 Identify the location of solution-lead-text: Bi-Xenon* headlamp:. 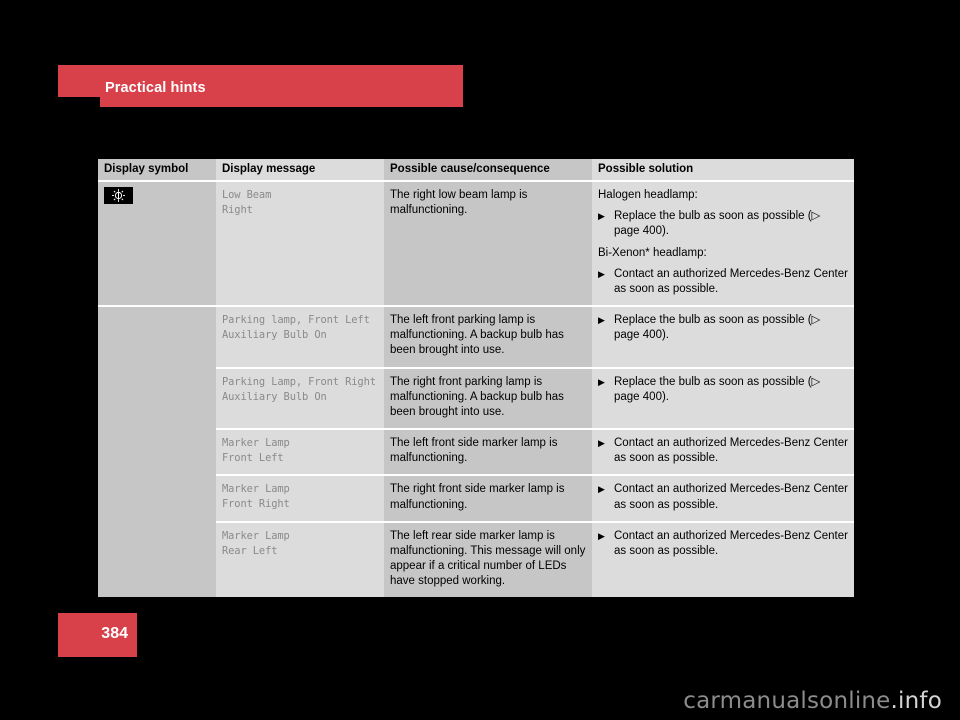
(652, 252).